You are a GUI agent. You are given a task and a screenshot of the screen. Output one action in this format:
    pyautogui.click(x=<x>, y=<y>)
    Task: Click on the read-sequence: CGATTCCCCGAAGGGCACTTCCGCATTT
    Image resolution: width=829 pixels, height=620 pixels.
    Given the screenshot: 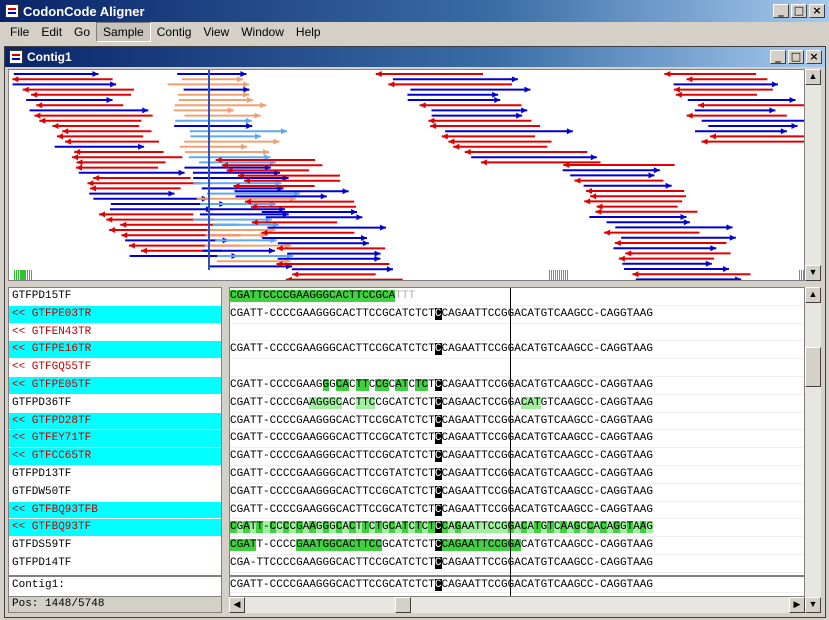 What is the action you would take?
    pyautogui.click(x=517, y=297)
    